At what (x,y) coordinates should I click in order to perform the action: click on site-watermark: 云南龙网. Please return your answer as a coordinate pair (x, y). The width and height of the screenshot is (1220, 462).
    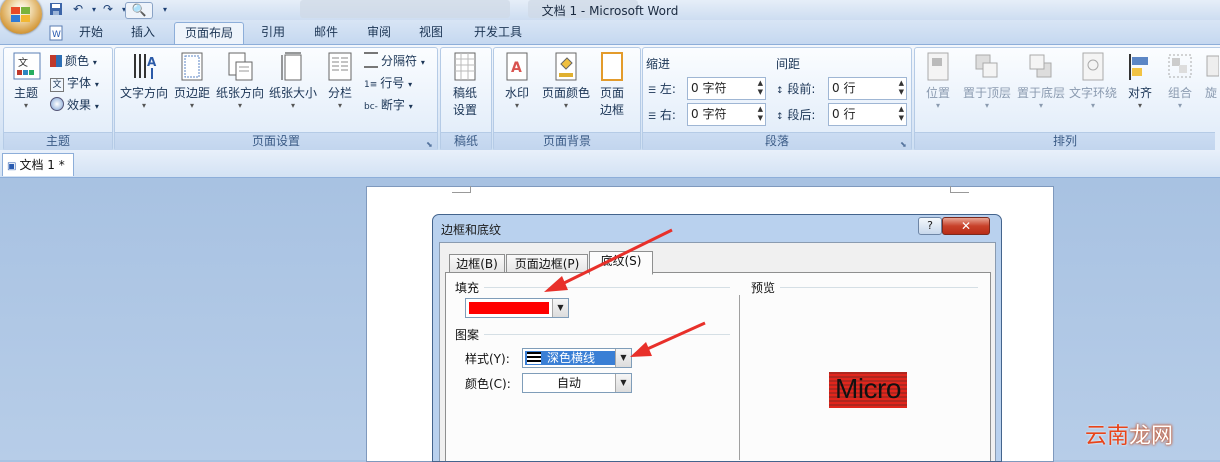
    Looking at the image, I should click on (1129, 436).